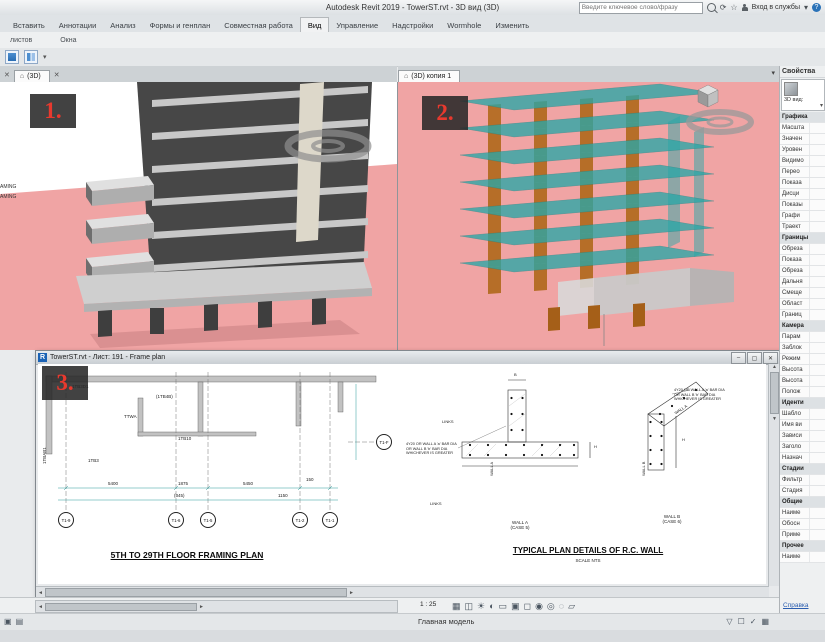 This screenshot has height=642, width=825. I want to click on property-row: Стадии, so click(802, 469).